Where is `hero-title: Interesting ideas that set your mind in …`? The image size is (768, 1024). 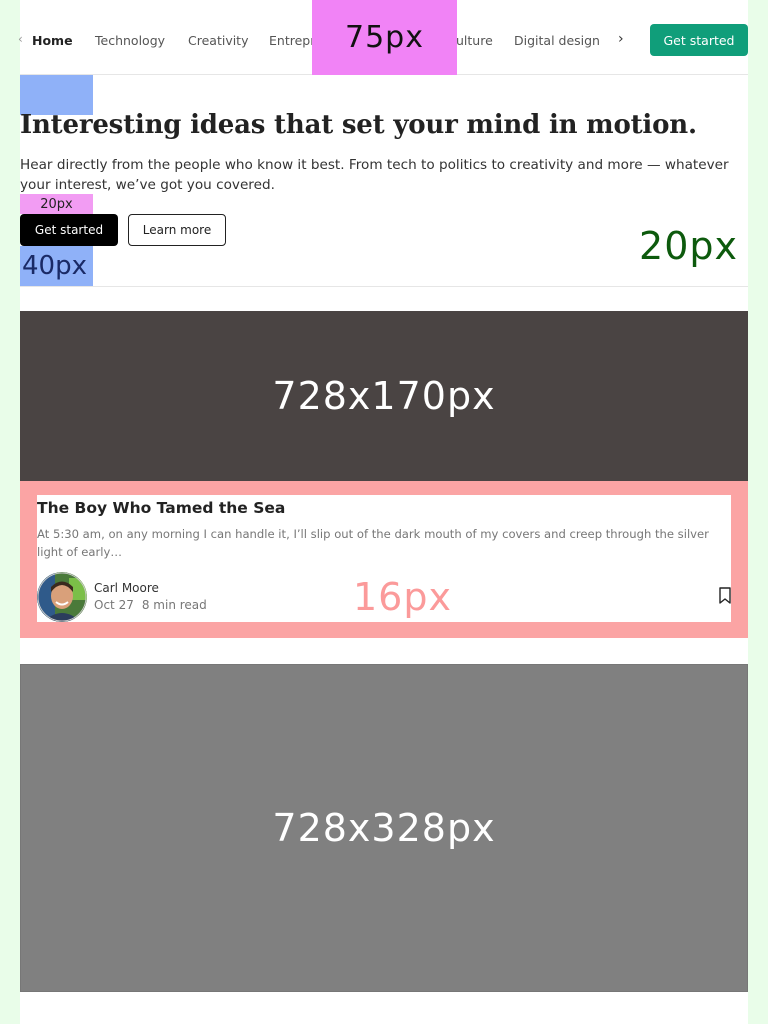
hero-title: Interesting ideas that set your mind in … is located at coordinates (358, 125).